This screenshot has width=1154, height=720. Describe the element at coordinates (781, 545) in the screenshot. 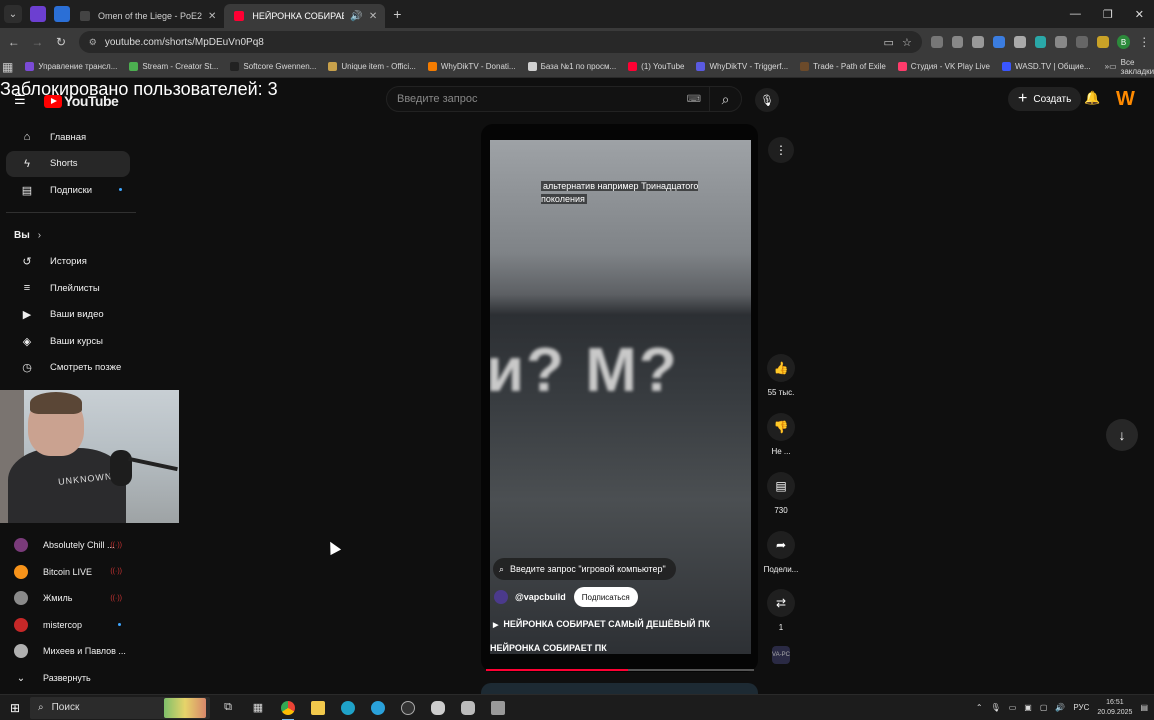

I see `share-button: ➦` at that location.